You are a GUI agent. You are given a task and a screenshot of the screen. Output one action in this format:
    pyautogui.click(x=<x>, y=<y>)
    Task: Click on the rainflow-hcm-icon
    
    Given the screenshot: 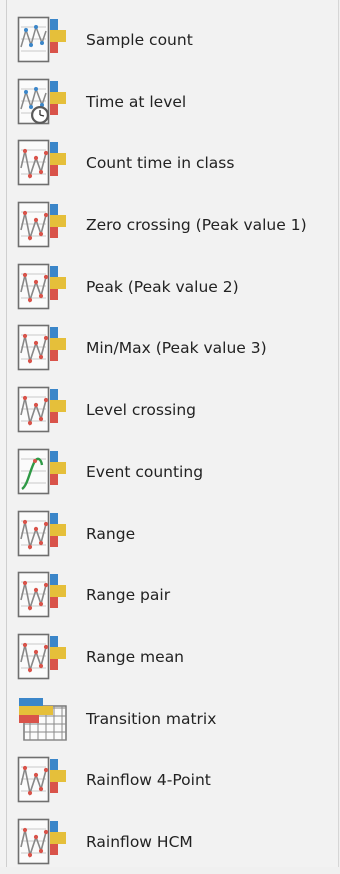 What is the action you would take?
    pyautogui.click(x=43, y=842)
    